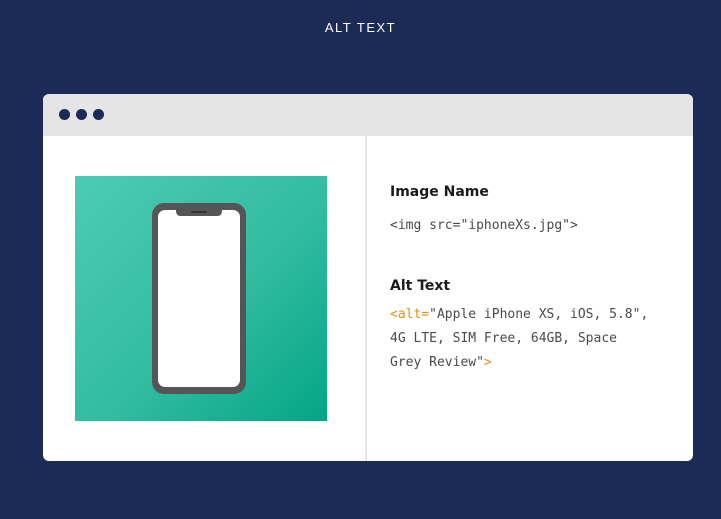 Image resolution: width=721 pixels, height=519 pixels. What do you see at coordinates (439, 192) in the screenshot?
I see `image-name-heading: Image Name` at bounding box center [439, 192].